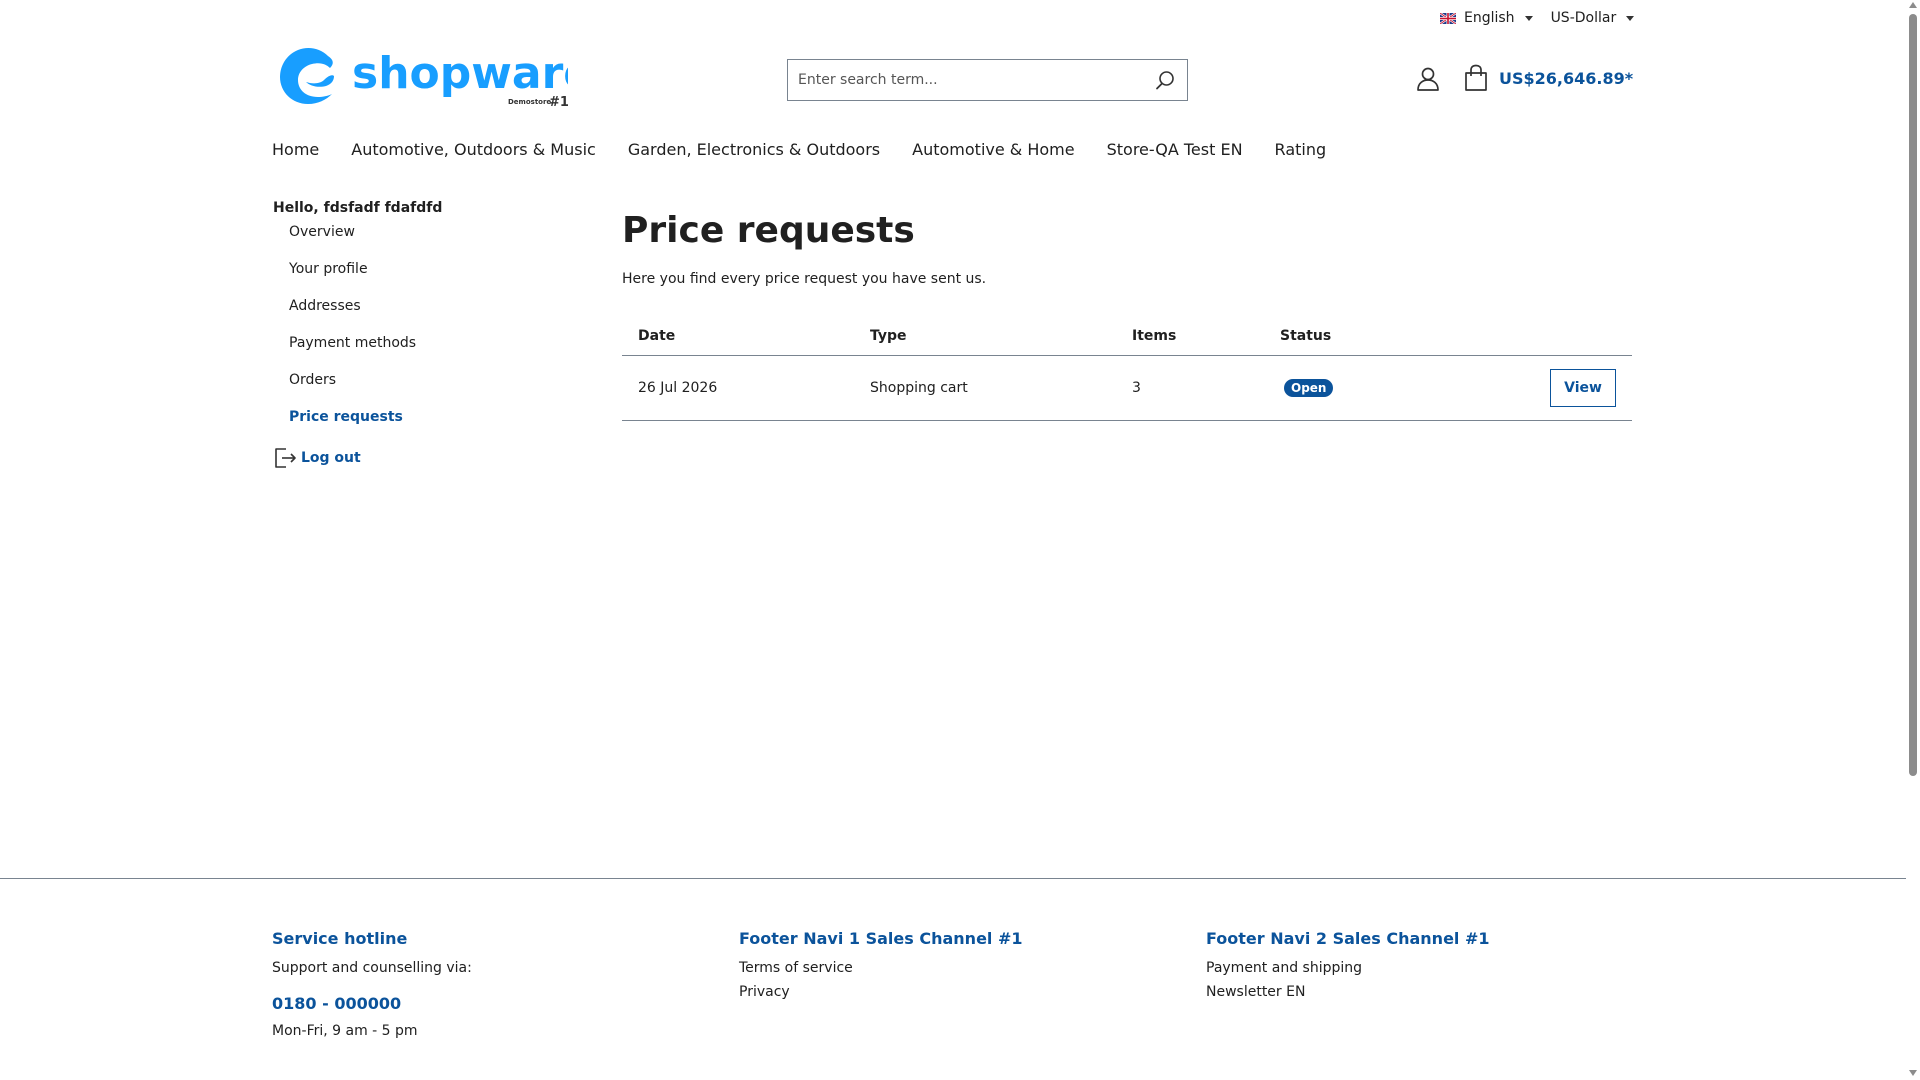 The height and width of the screenshot is (1080, 1920). What do you see at coordinates (473, 149) in the screenshot?
I see `nav-item-automotive-outdoors-music: Automotive, Outdoors & Music` at bounding box center [473, 149].